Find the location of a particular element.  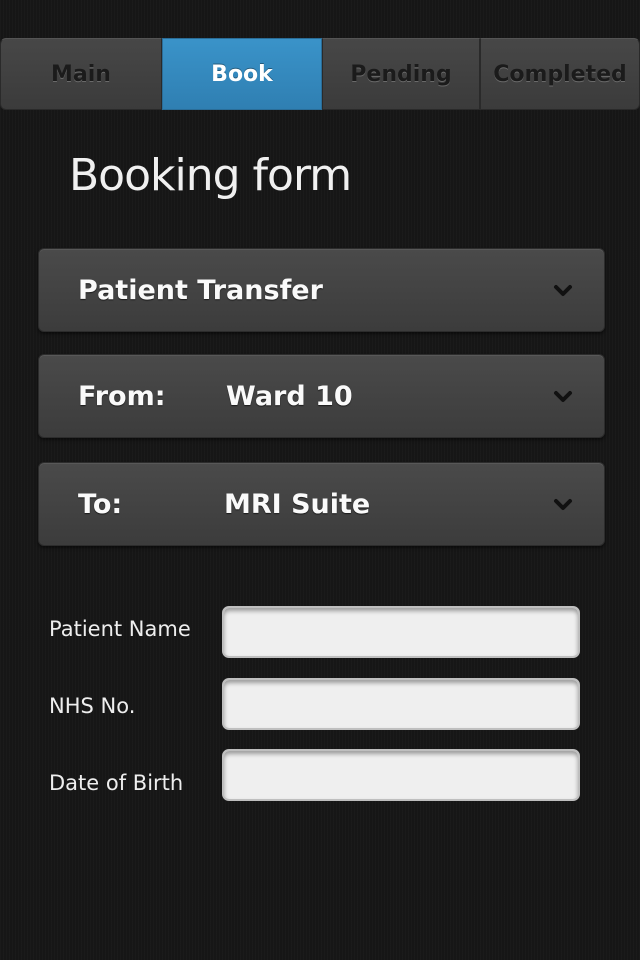

nhs-no-label: NHS No. is located at coordinates (92, 706).